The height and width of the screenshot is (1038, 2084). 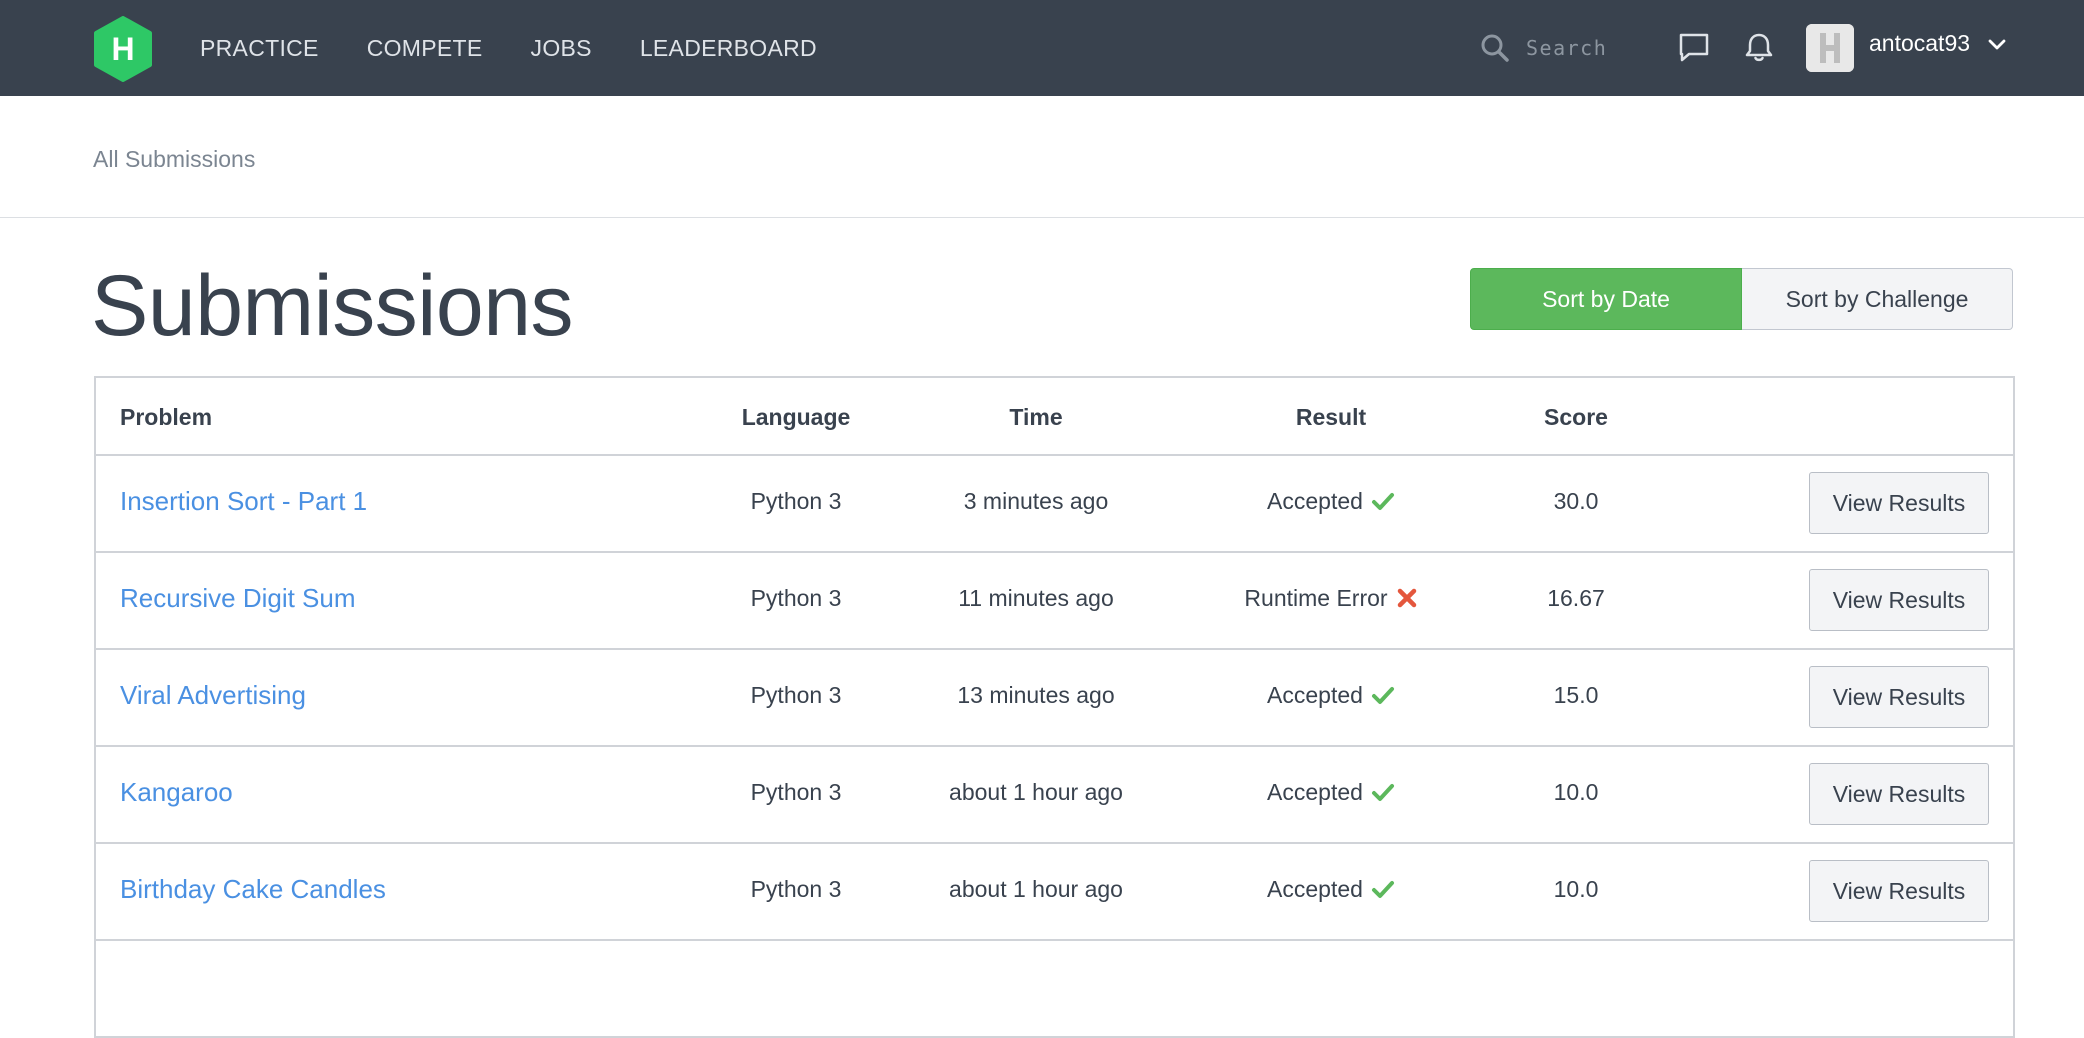 I want to click on problem-link: Insertion Sort - Part 1, so click(x=243, y=501).